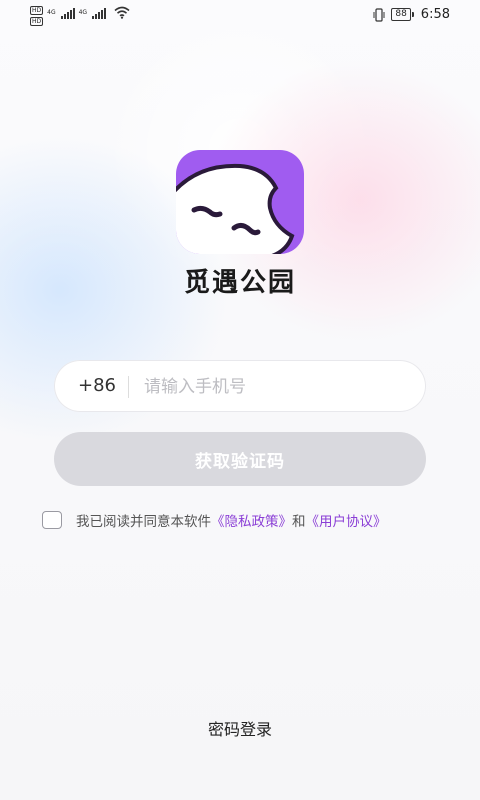  I want to click on user-agreement-link: 《用户协议》, so click(346, 522).